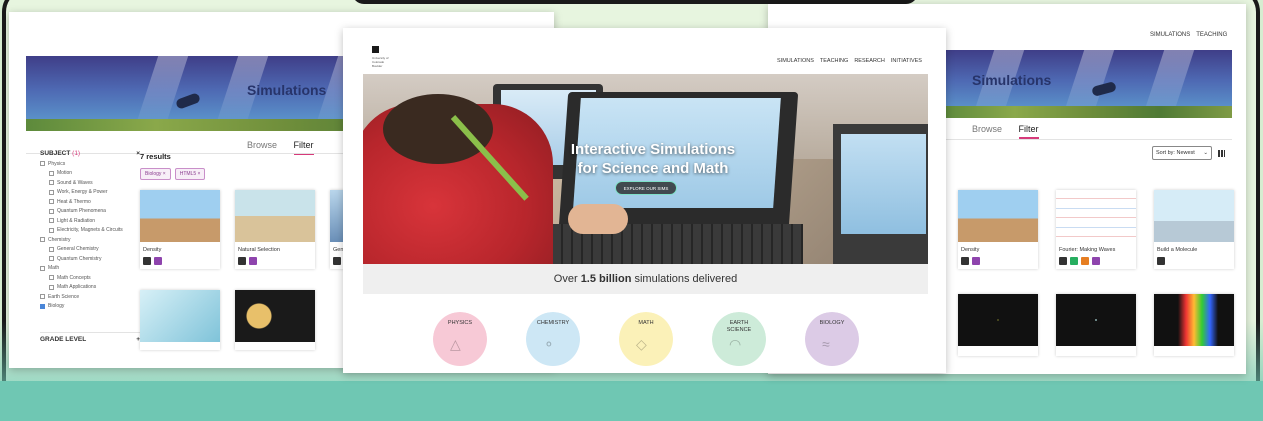 The image size is (1263, 421). Describe the element at coordinates (90, 240) in the screenshot. I see `filter-option: Chemistry` at that location.